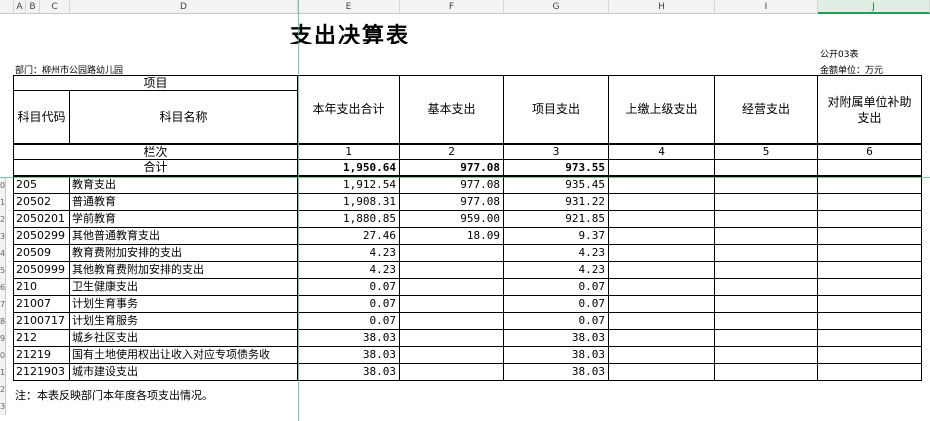 This screenshot has height=421, width=930. What do you see at coordinates (556, 219) in the screenshot?
I see `row-project: 921.85` at bounding box center [556, 219].